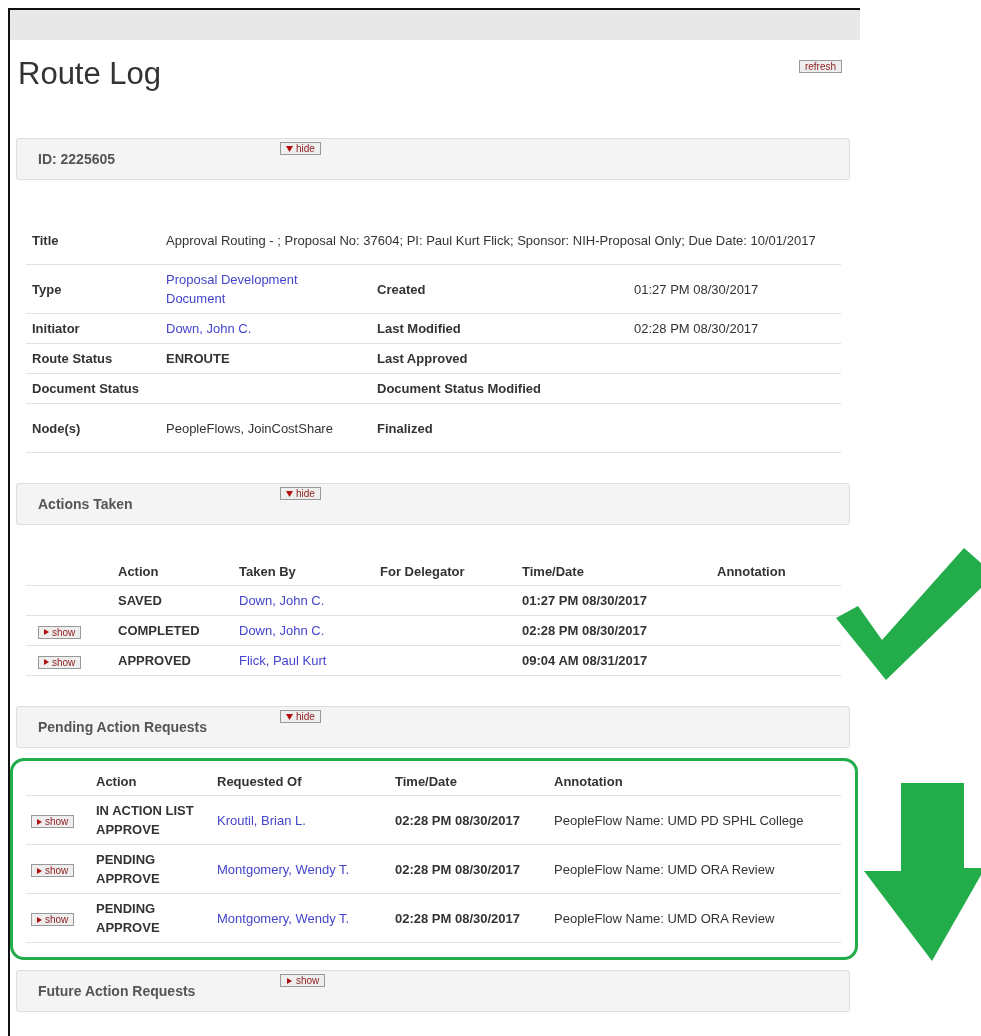 The height and width of the screenshot is (1036, 981). What do you see at coordinates (85, 388) in the screenshot?
I see `detail-label: Document Status` at bounding box center [85, 388].